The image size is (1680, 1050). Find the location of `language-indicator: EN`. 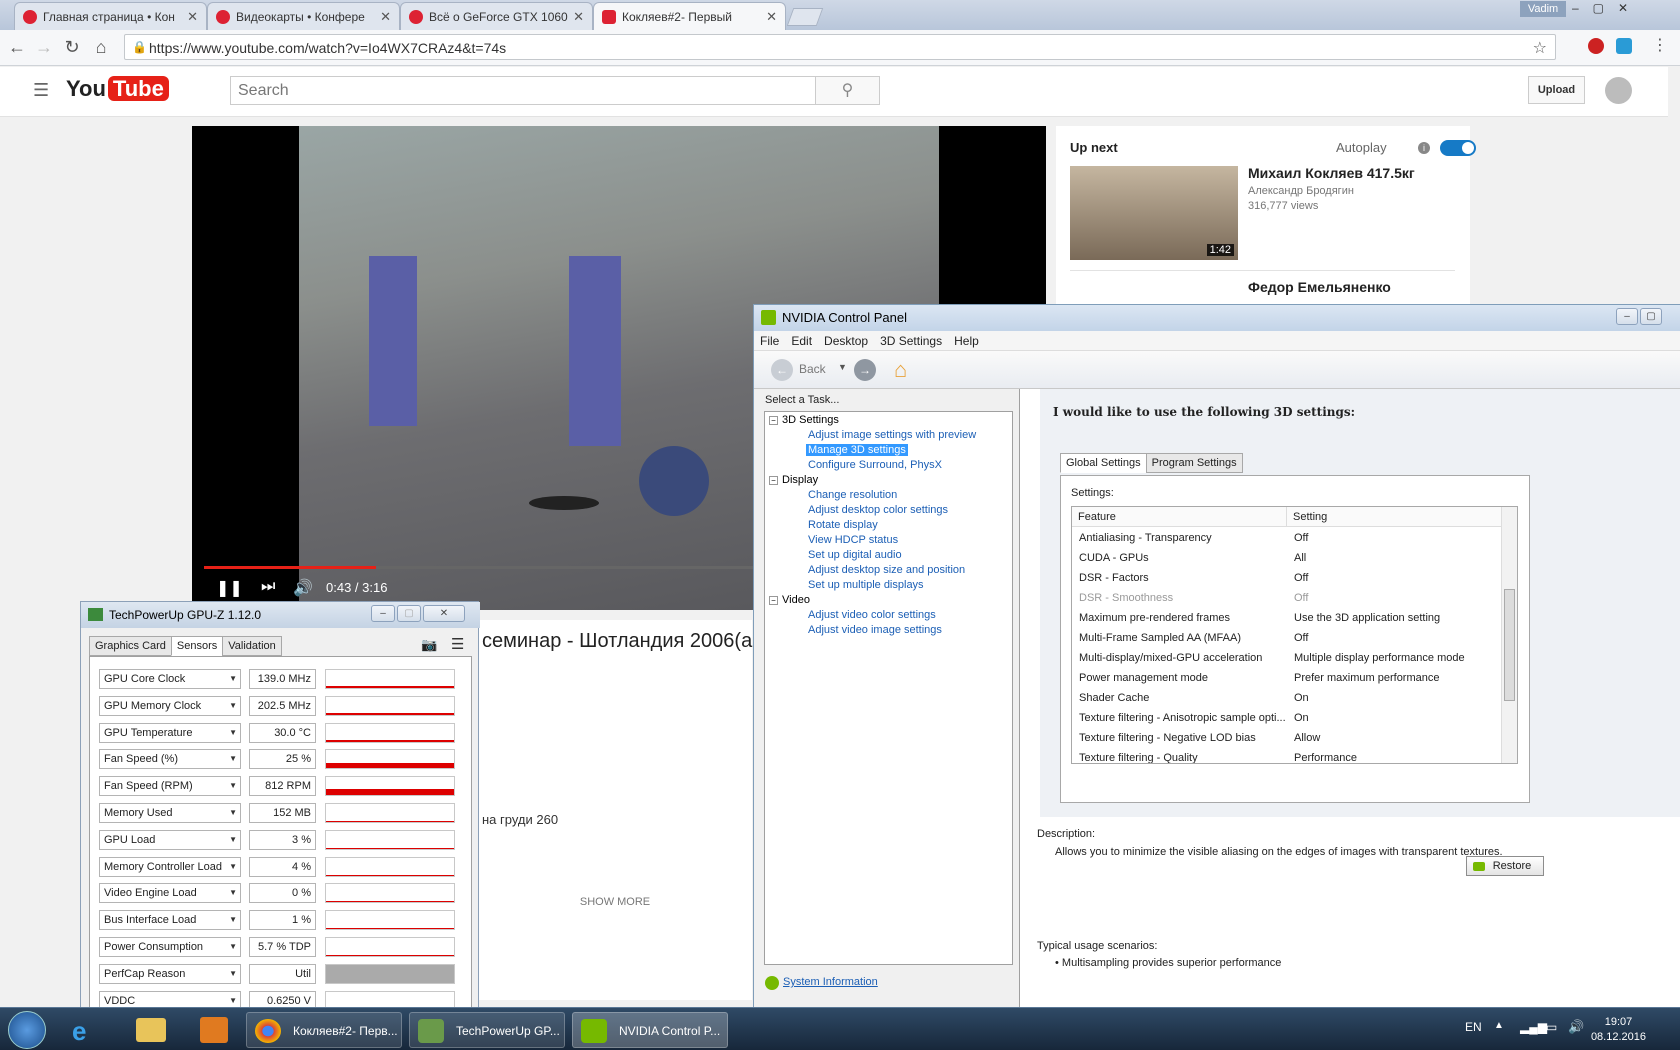

language-indicator: EN is located at coordinates (1473, 1027).